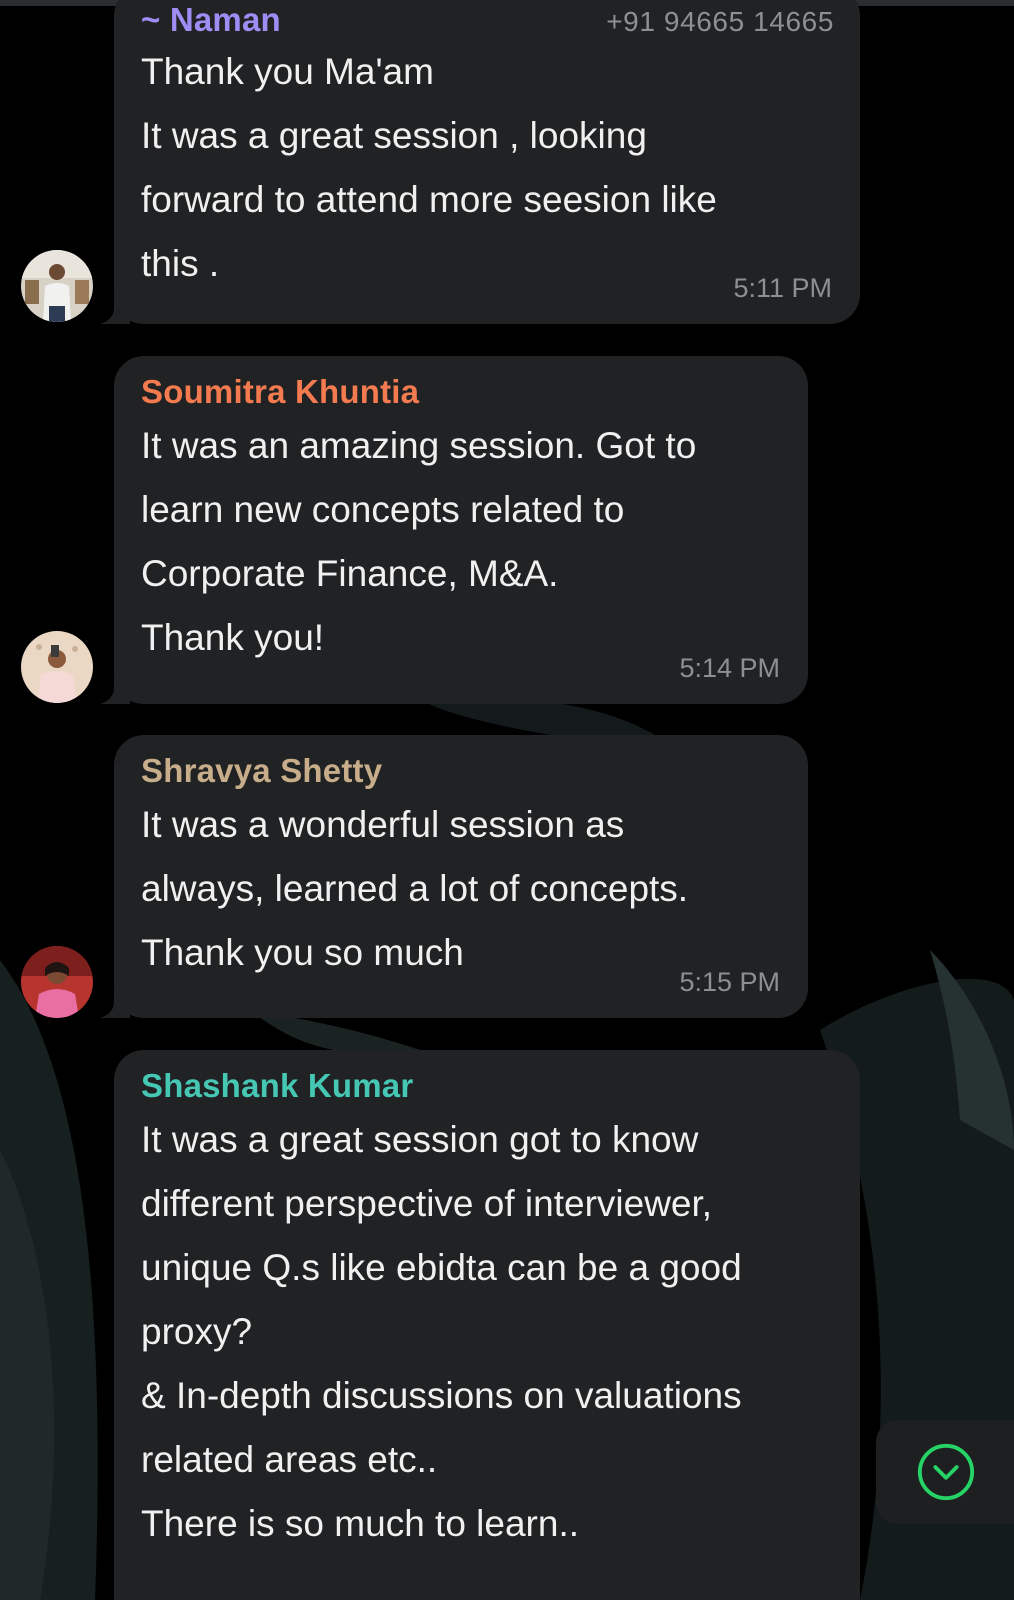 The height and width of the screenshot is (1600, 1014). What do you see at coordinates (419, 445) in the screenshot?
I see `message-line: It was an amazing session. Got to` at bounding box center [419, 445].